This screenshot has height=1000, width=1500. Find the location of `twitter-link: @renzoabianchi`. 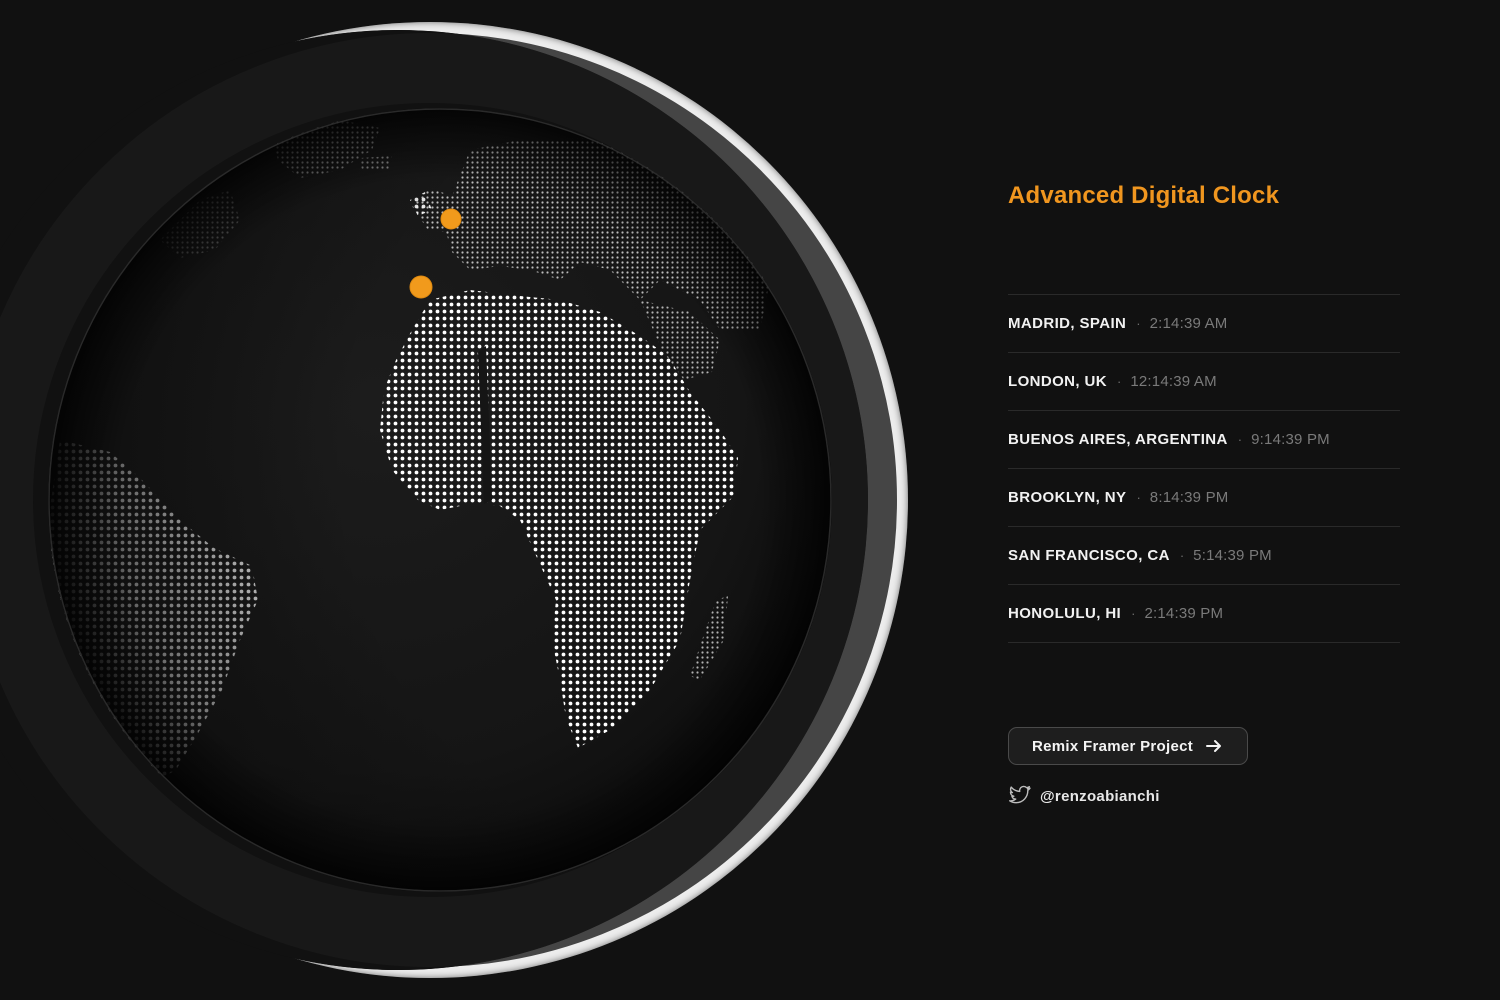

twitter-link: @renzoabianchi is located at coordinates (1084, 796).